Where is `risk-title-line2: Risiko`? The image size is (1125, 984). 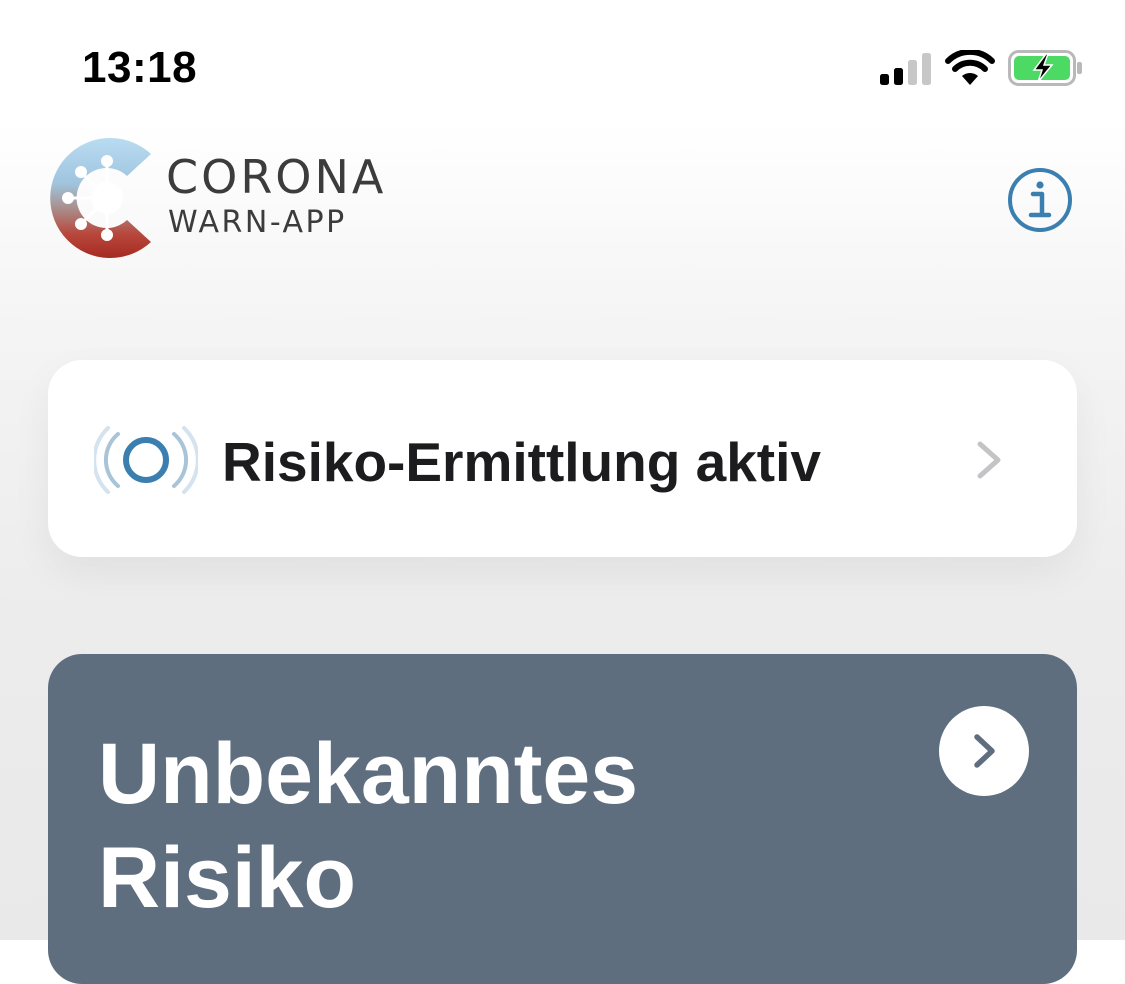
risk-title-line2: Risiko is located at coordinates (227, 878).